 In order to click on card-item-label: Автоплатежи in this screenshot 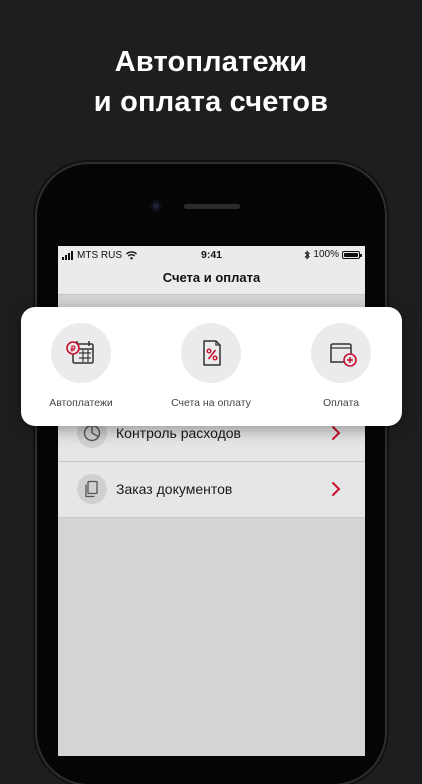, I will do `click(81, 403)`.